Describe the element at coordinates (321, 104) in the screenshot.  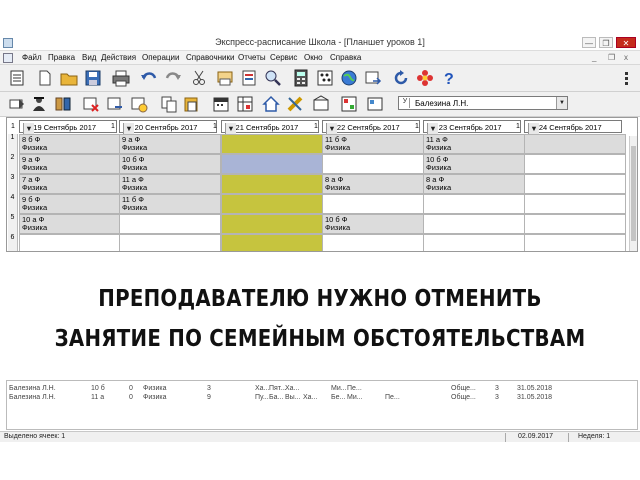
I see `room-icon` at that location.